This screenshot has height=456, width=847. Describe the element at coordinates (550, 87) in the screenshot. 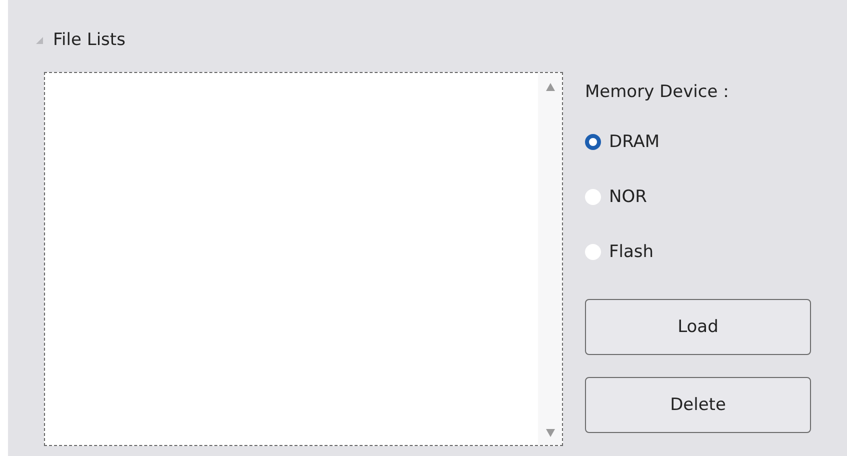

I see `scroll-up-icon` at that location.